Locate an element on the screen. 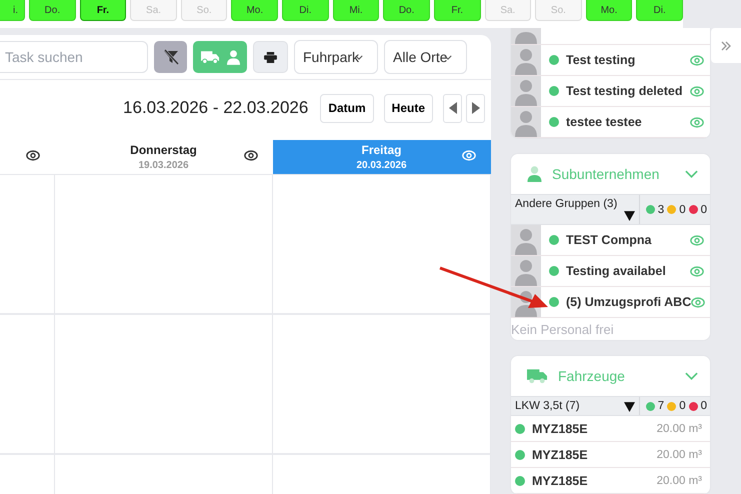 The image size is (741, 494). filter-off-button is located at coordinates (170, 57).